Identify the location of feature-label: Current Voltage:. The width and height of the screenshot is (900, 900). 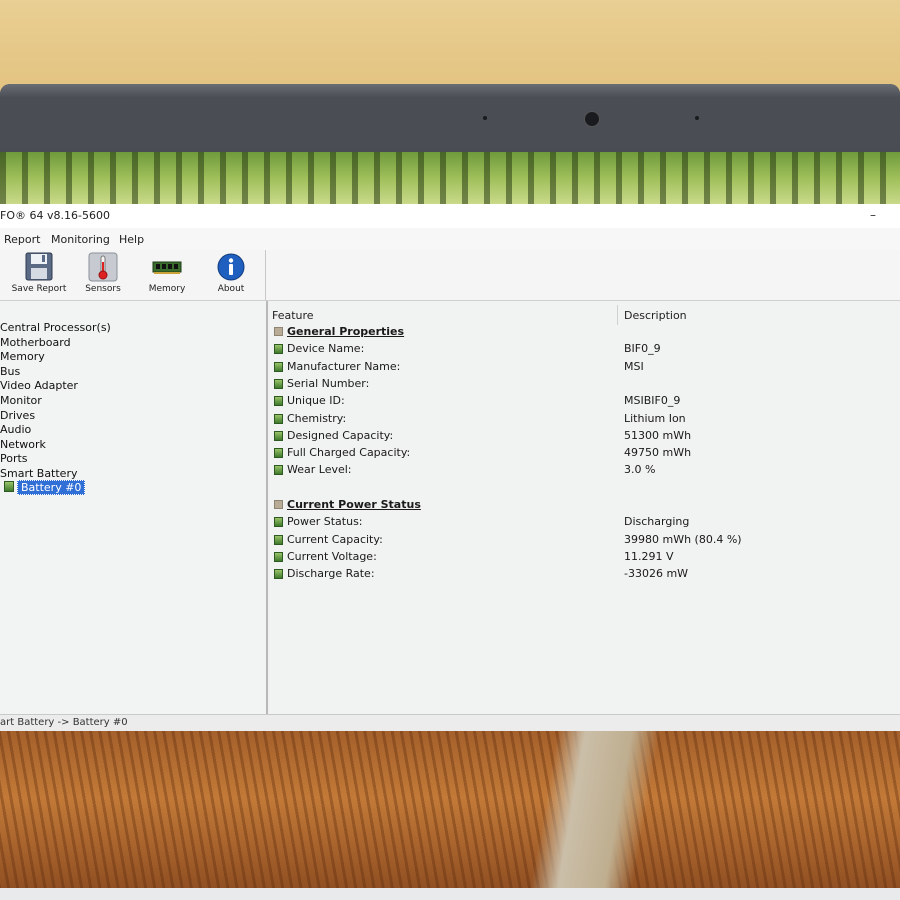
(332, 556).